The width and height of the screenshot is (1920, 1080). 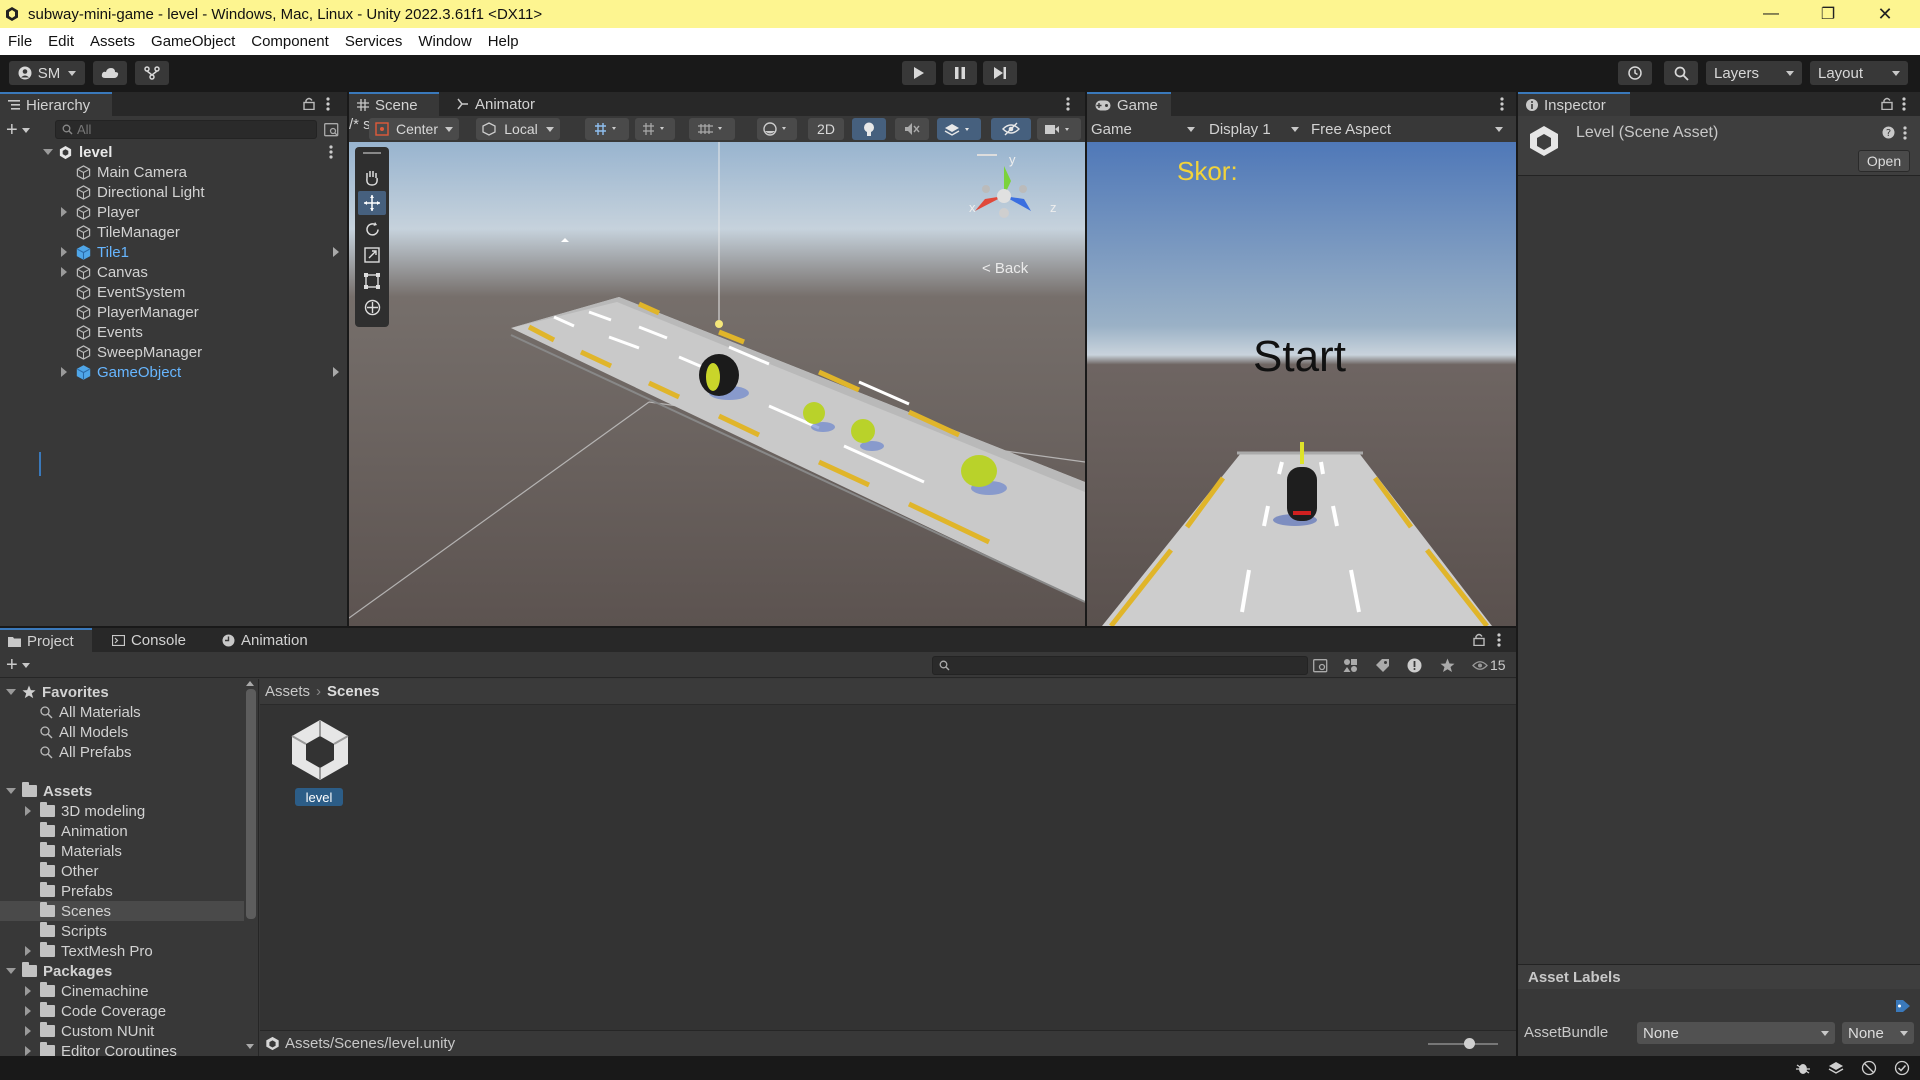 I want to click on favorite-item: All Materials, so click(x=122, y=712).